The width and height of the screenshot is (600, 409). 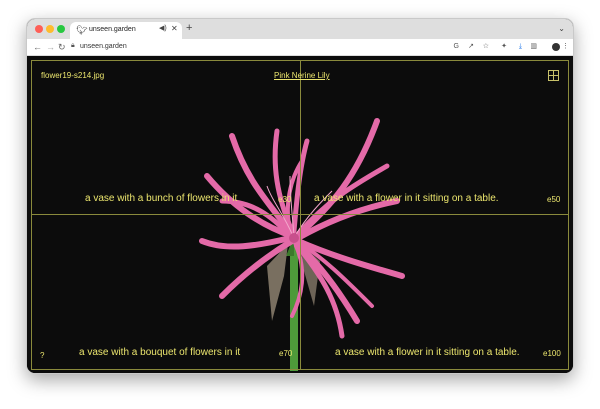 I want to click on minimize-window-button, so click(x=50, y=29).